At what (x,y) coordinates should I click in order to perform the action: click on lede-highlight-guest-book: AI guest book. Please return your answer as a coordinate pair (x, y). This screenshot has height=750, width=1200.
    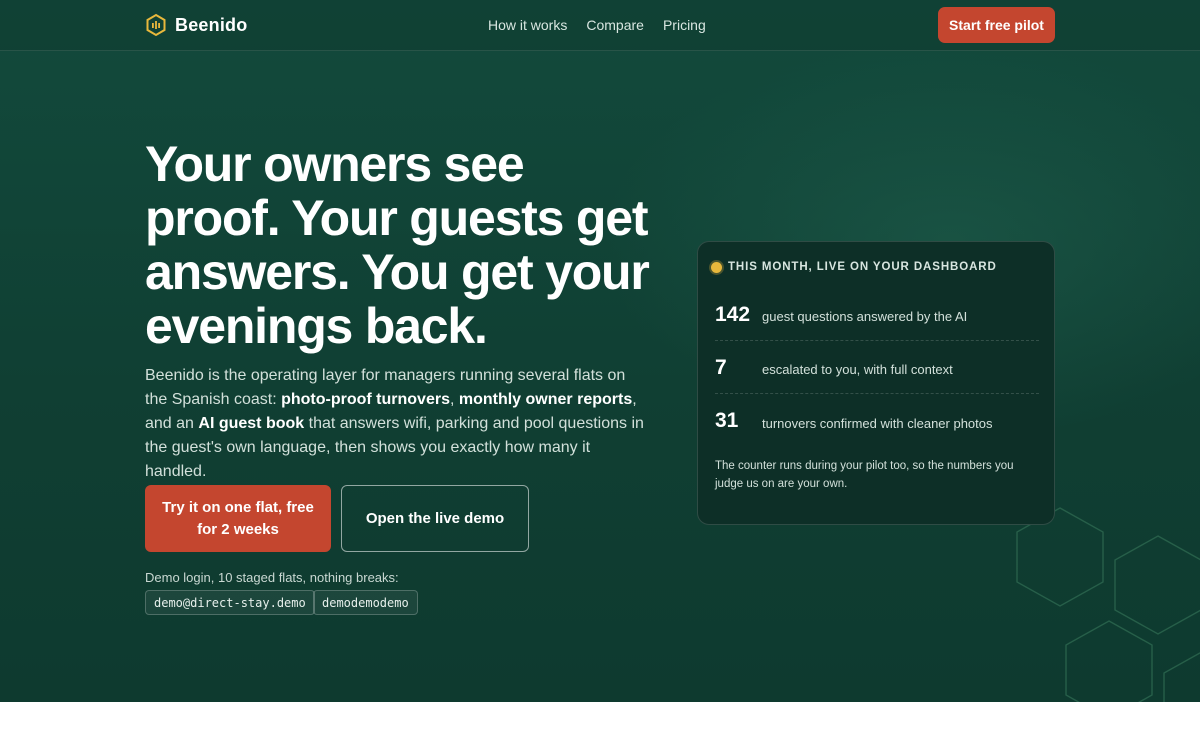
    Looking at the image, I should click on (251, 423).